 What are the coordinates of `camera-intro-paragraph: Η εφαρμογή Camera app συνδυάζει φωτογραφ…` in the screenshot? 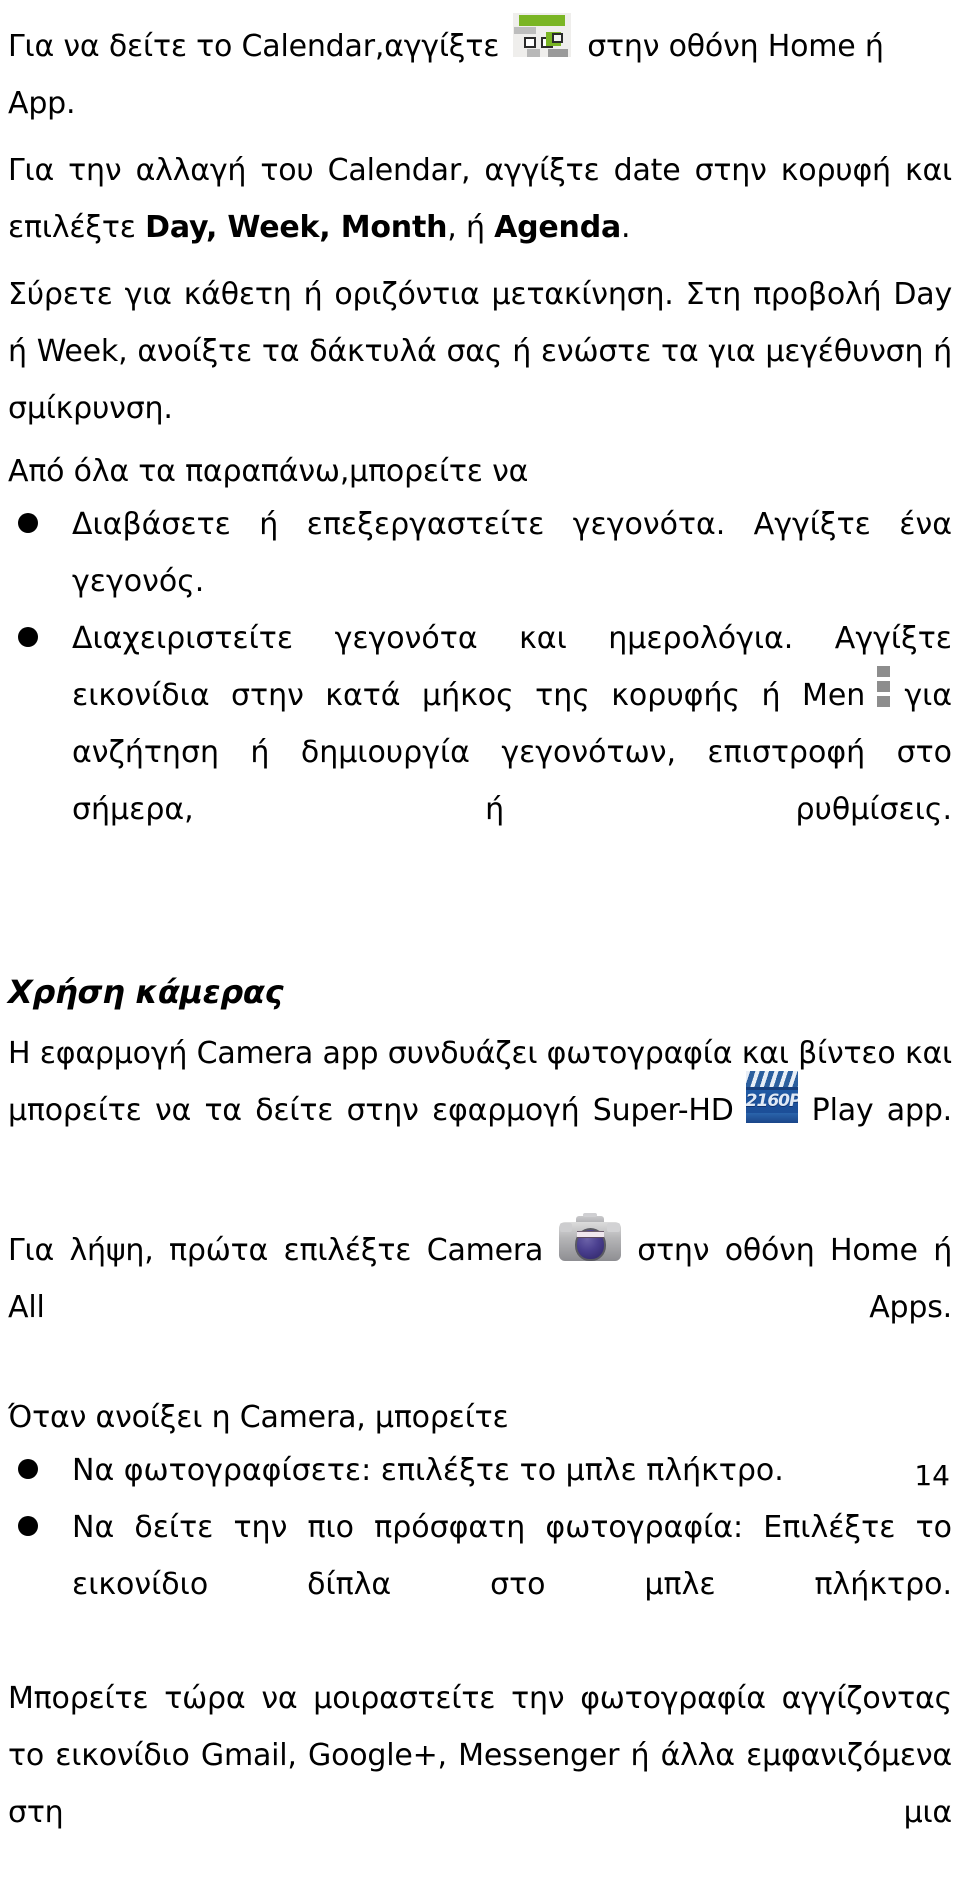 It's located at (480, 1110).